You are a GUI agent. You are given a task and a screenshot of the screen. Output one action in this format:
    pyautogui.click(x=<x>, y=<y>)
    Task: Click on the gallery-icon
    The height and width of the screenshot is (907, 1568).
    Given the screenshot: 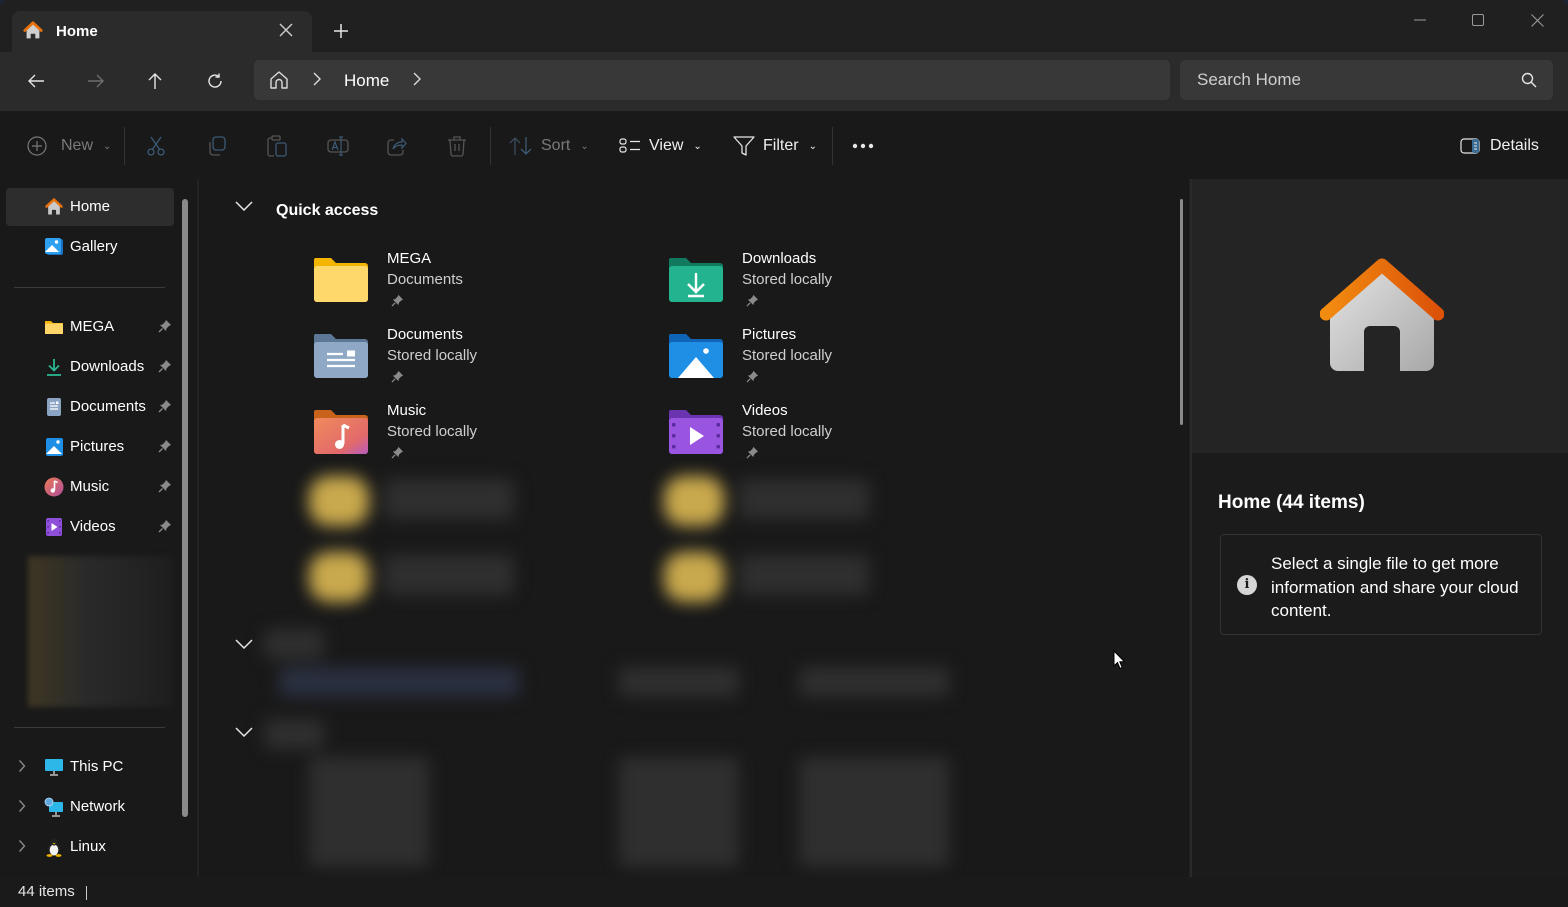 What is the action you would take?
    pyautogui.click(x=54, y=246)
    